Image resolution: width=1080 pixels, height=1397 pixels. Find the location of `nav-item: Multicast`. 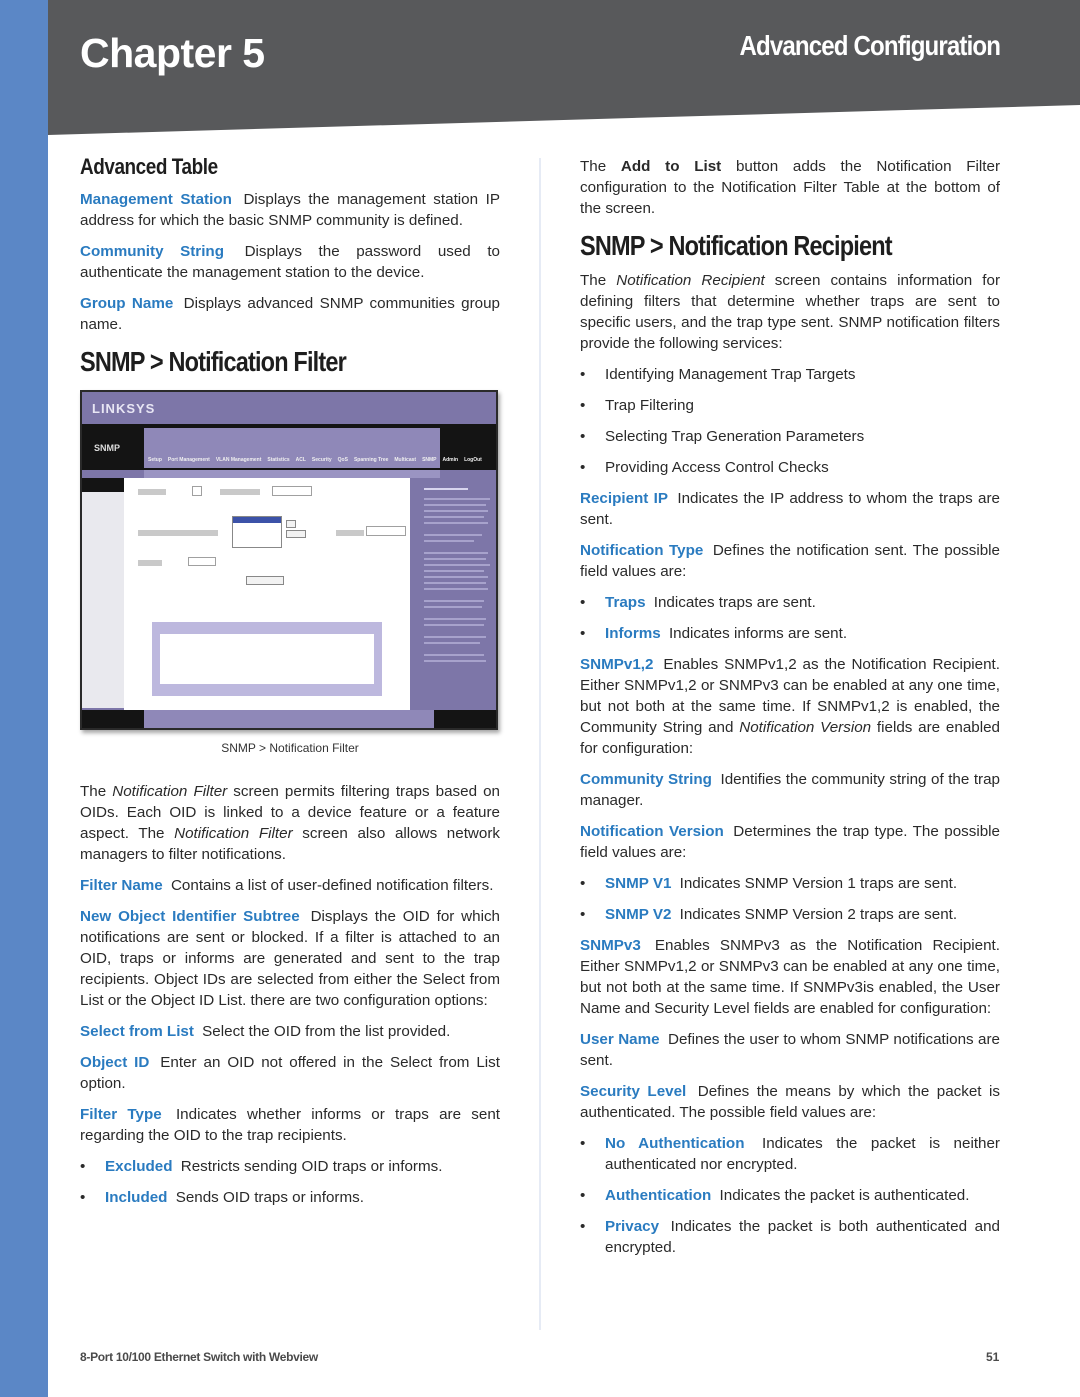

nav-item: Multicast is located at coordinates (405, 460).